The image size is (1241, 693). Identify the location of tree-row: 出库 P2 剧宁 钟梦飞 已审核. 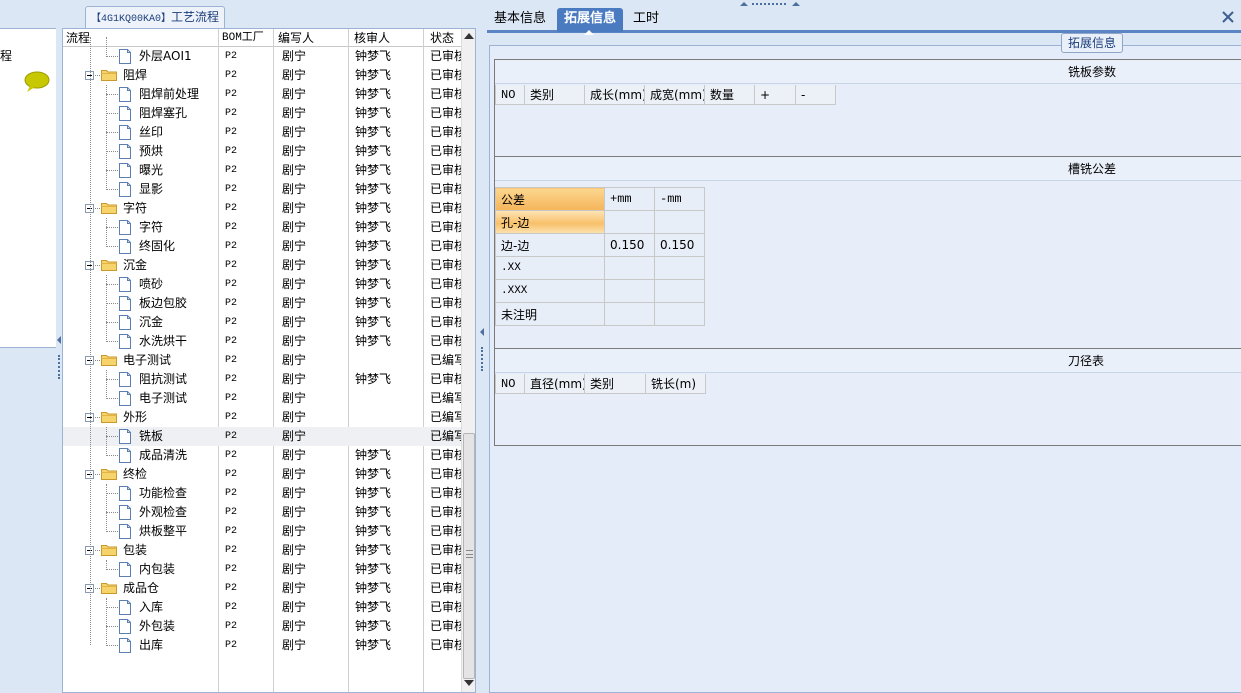
(262, 645).